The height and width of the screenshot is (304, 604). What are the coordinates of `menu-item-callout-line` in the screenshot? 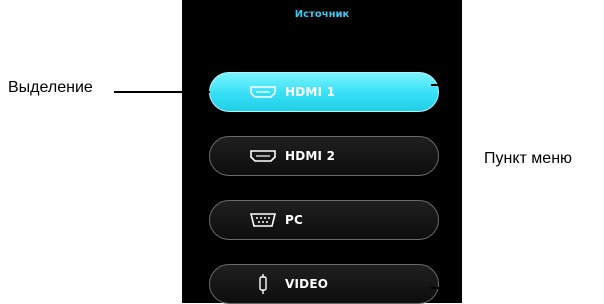 It's located at (450, 158).